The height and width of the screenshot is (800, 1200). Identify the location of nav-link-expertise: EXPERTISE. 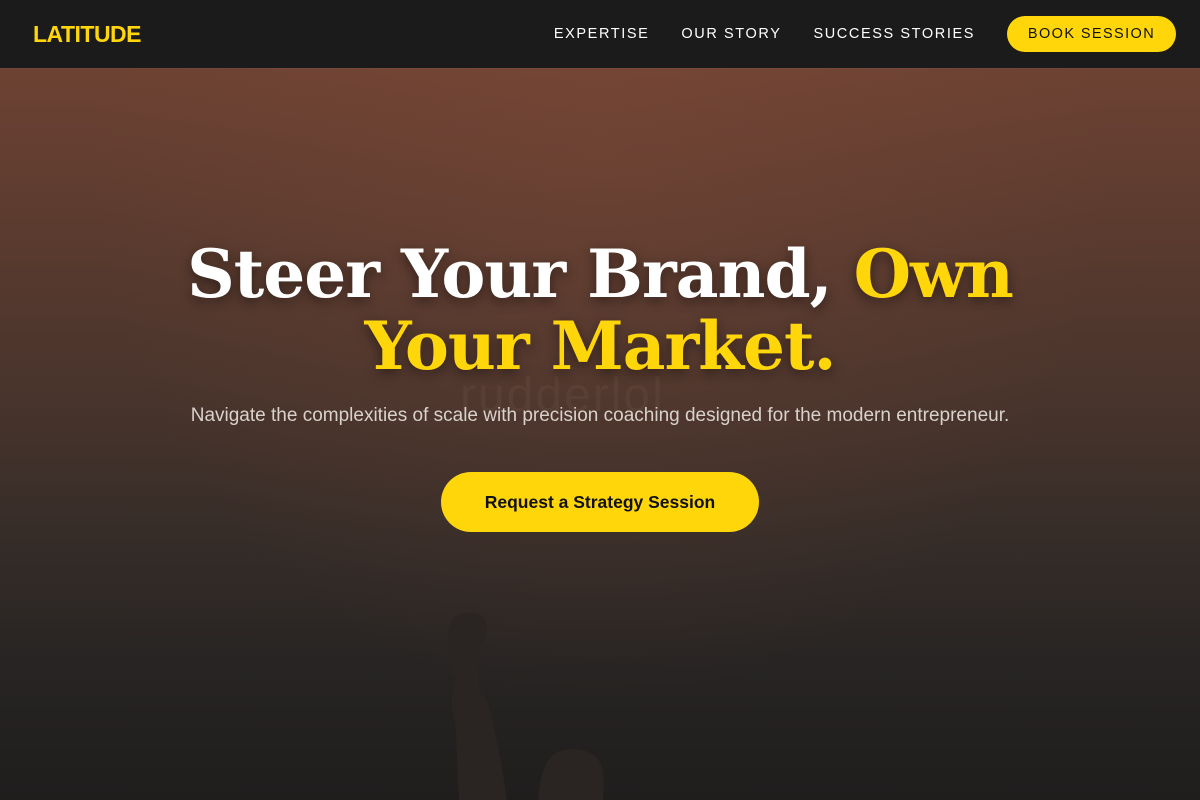
(602, 34).